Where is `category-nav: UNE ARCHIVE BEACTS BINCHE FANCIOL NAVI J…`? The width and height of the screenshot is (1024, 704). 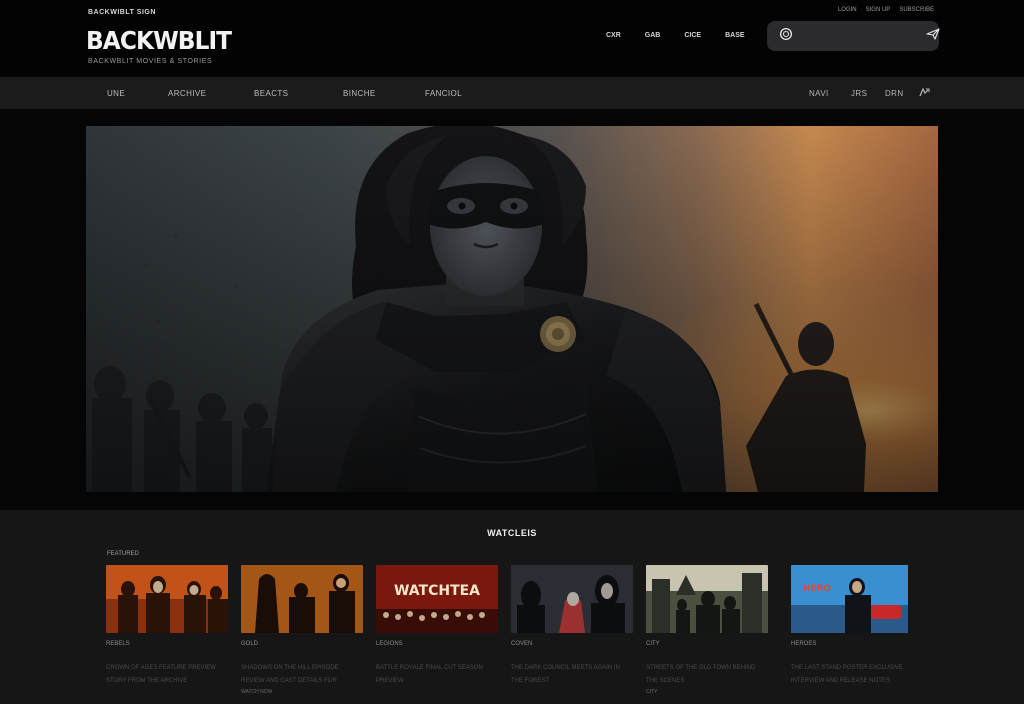 category-nav: UNE ARCHIVE BEACTS BINCHE FANCIOL NAVI J… is located at coordinates (512, 93).